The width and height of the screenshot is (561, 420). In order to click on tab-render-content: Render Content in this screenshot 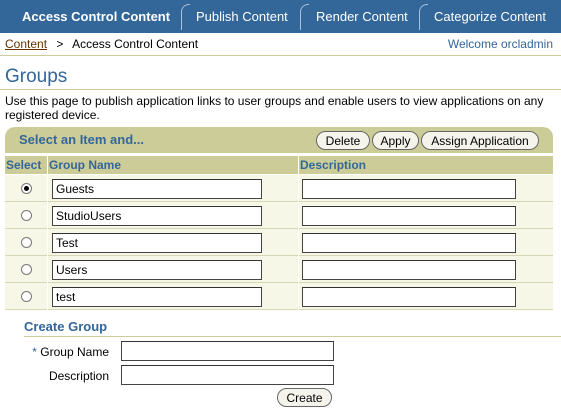, I will do `click(362, 16)`.